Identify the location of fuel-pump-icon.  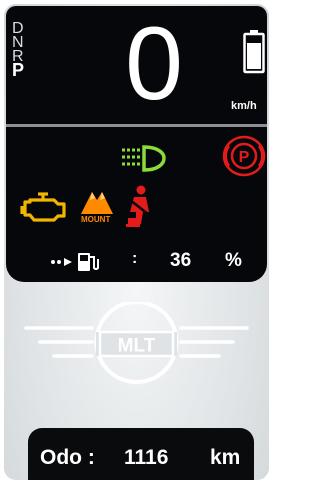
(75, 262).